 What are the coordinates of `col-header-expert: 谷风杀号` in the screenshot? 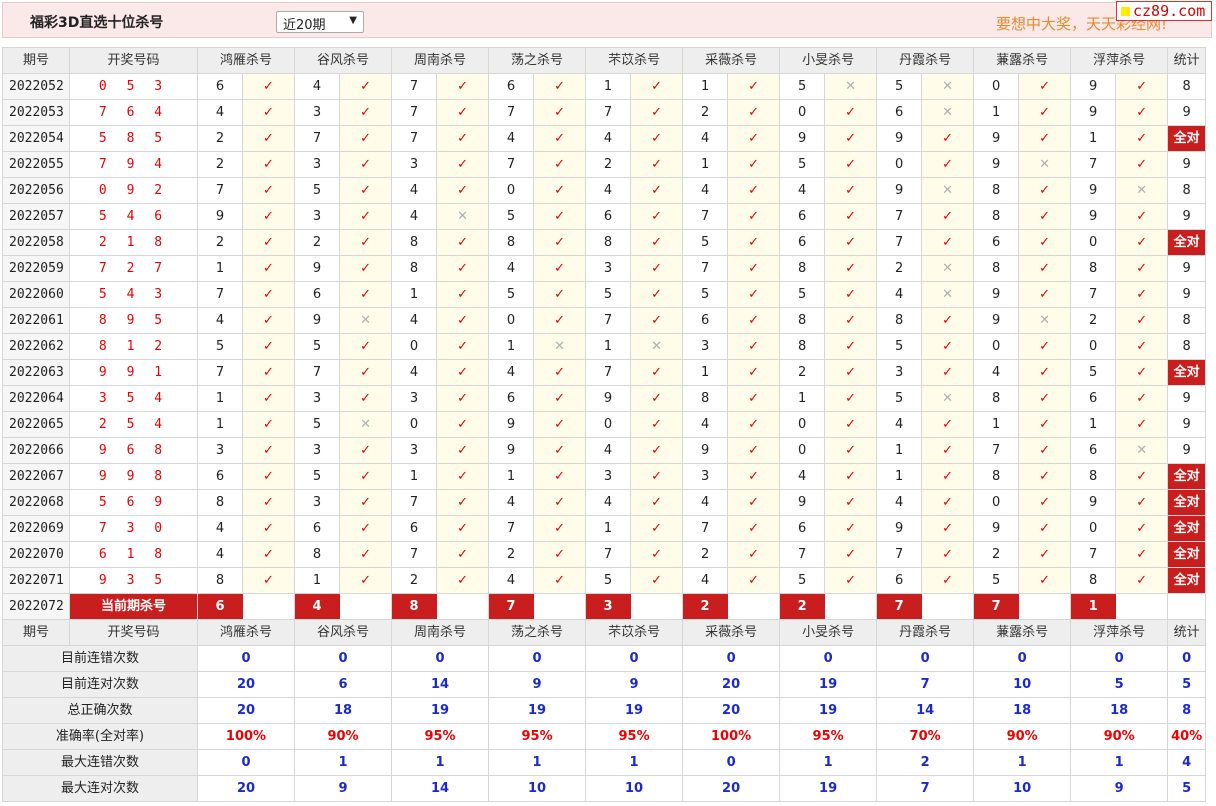 It's located at (343, 60).